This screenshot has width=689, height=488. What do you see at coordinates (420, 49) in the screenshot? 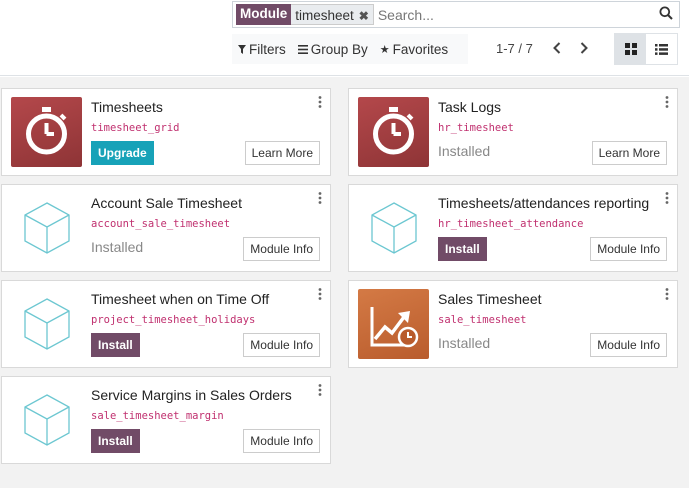
I see `favorites-label: Favorites` at bounding box center [420, 49].